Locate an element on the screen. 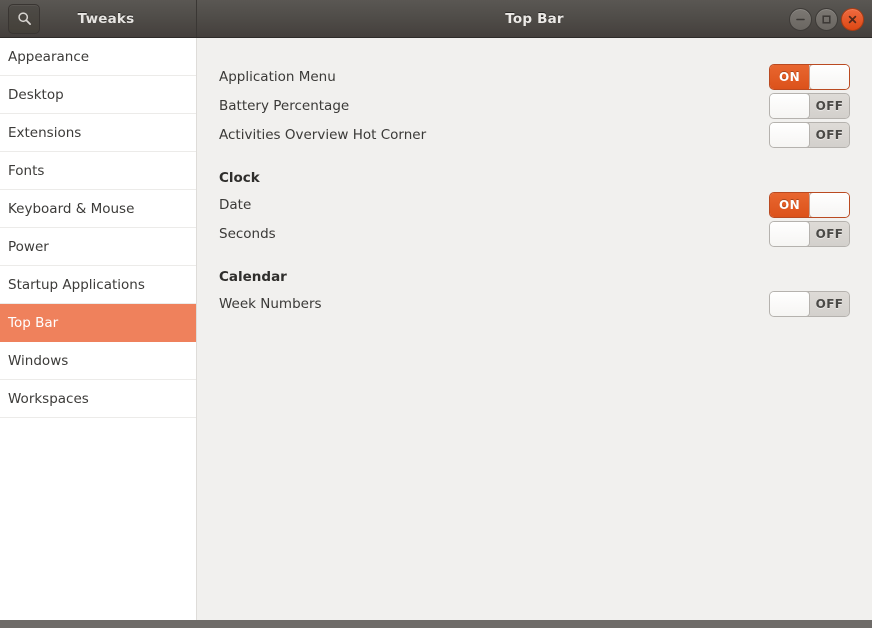 This screenshot has width=872, height=628. toggle-activities-overview-hot-corner: OFF is located at coordinates (809, 134).